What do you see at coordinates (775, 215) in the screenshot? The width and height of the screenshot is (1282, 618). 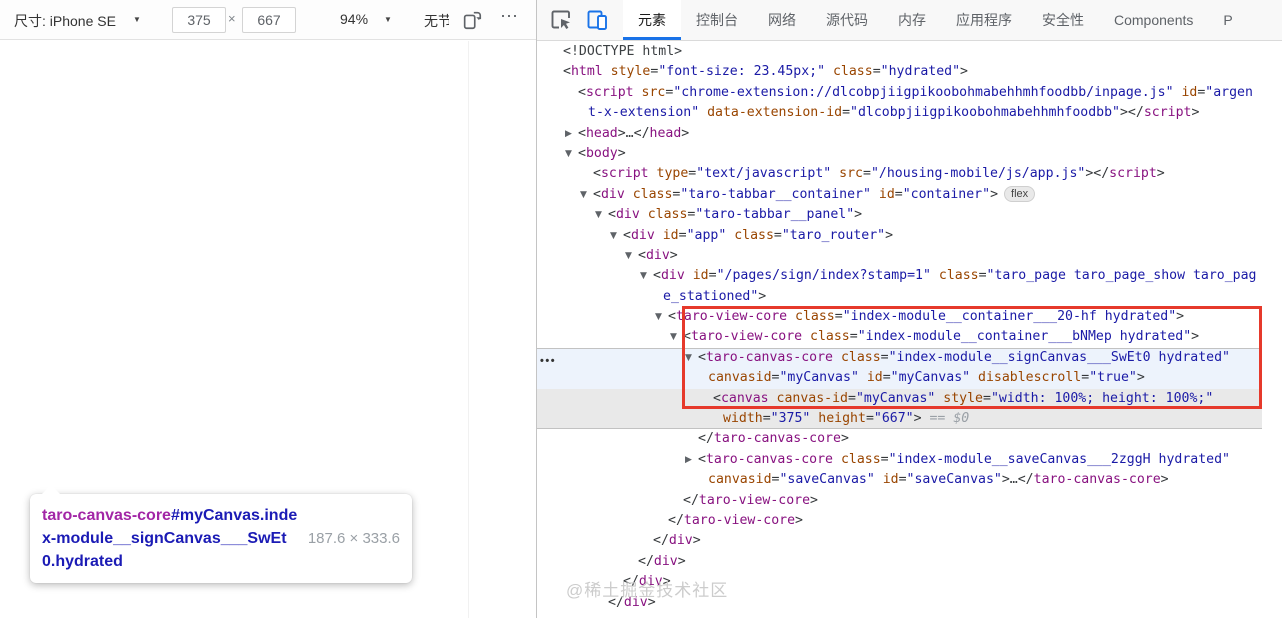 I see `code-token: "taro-tabbar__panel"` at bounding box center [775, 215].